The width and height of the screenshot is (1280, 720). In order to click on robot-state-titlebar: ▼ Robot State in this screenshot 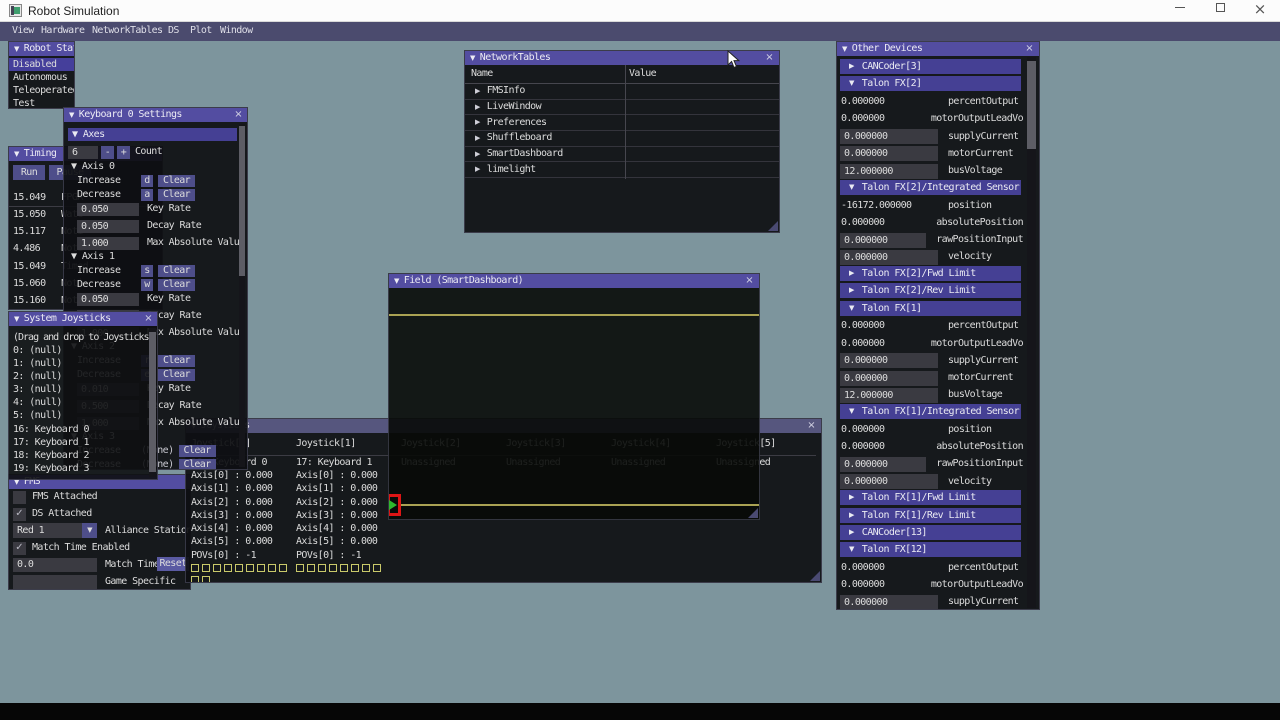, I will do `click(41, 49)`.